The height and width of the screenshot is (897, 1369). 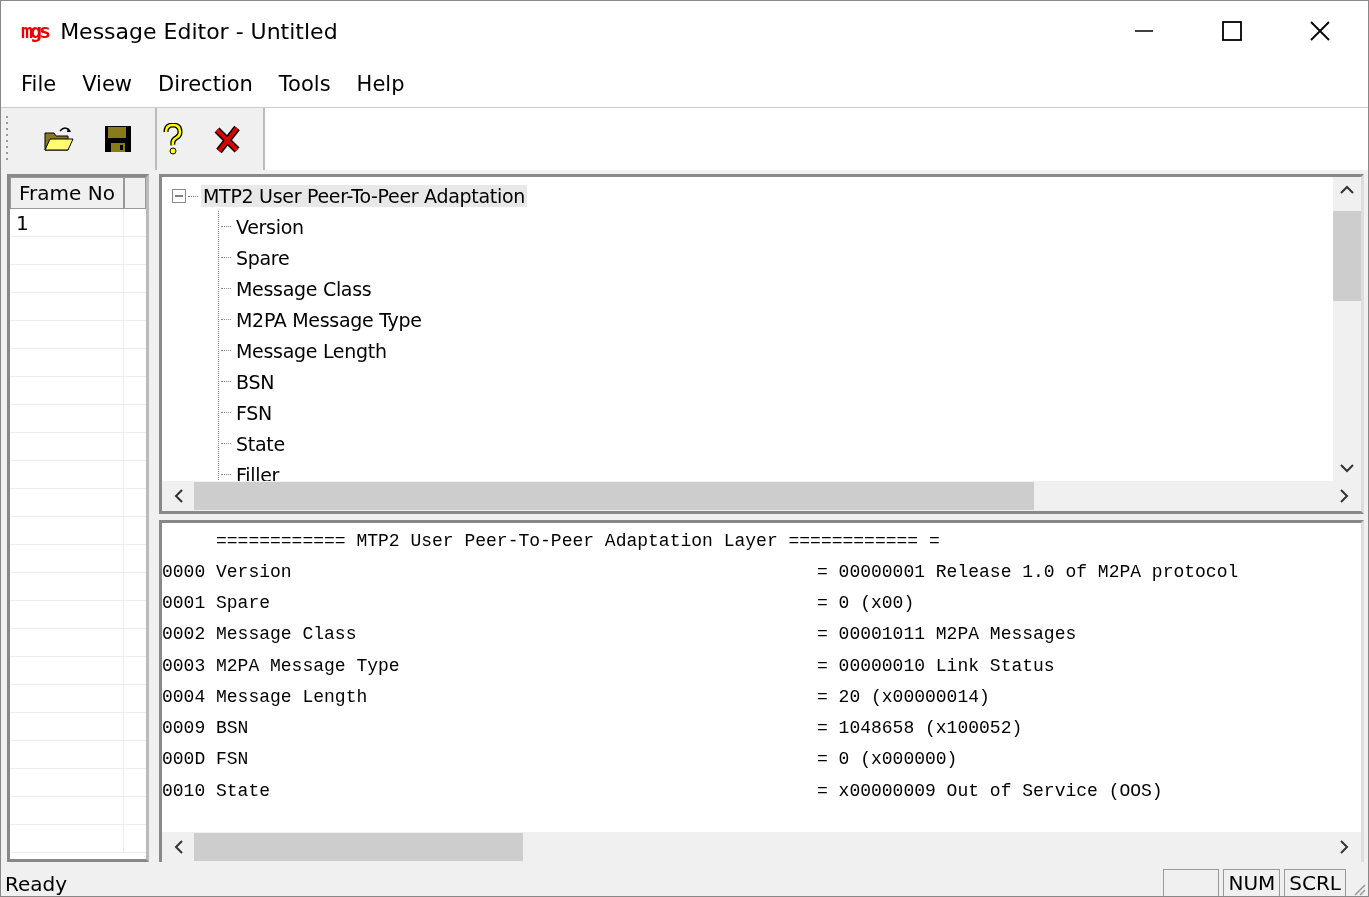 What do you see at coordinates (179, 196) in the screenshot?
I see `collapse-icon` at bounding box center [179, 196].